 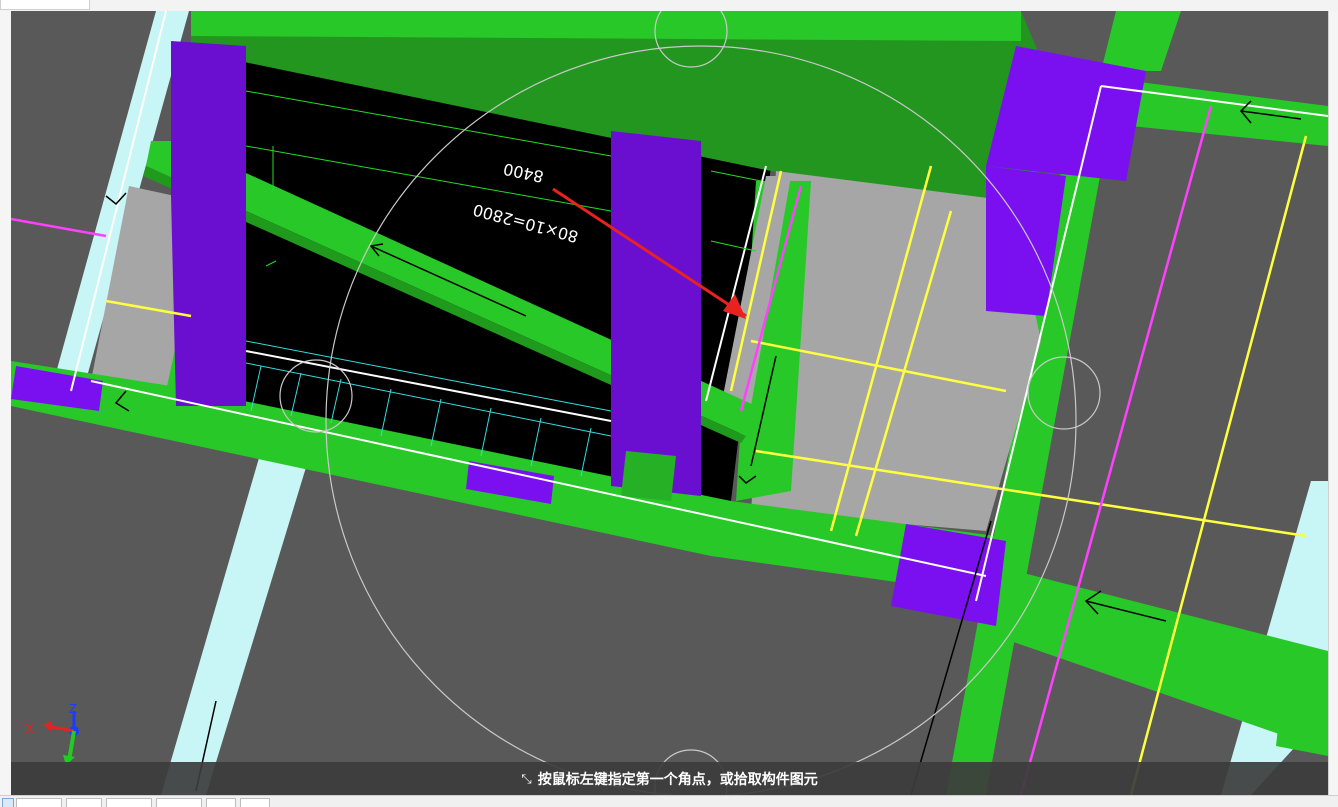 What do you see at coordinates (525, 223) in the screenshot?
I see `dimension-sub-label: 80×10=2800` at bounding box center [525, 223].